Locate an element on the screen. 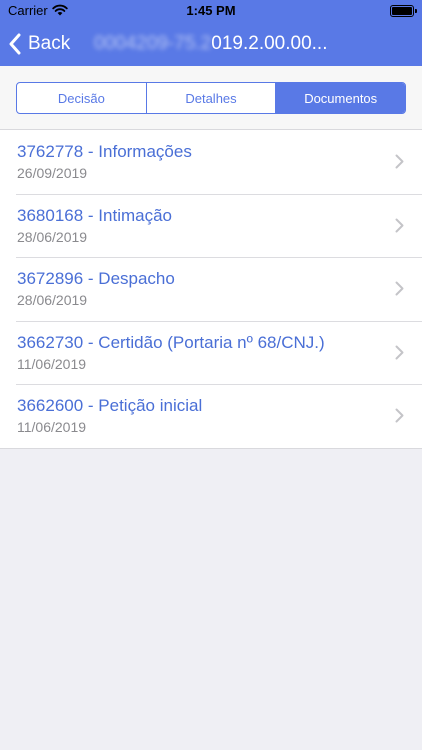 This screenshot has height=750, width=422. document-title: 3762778 - Informações is located at coordinates (104, 151).